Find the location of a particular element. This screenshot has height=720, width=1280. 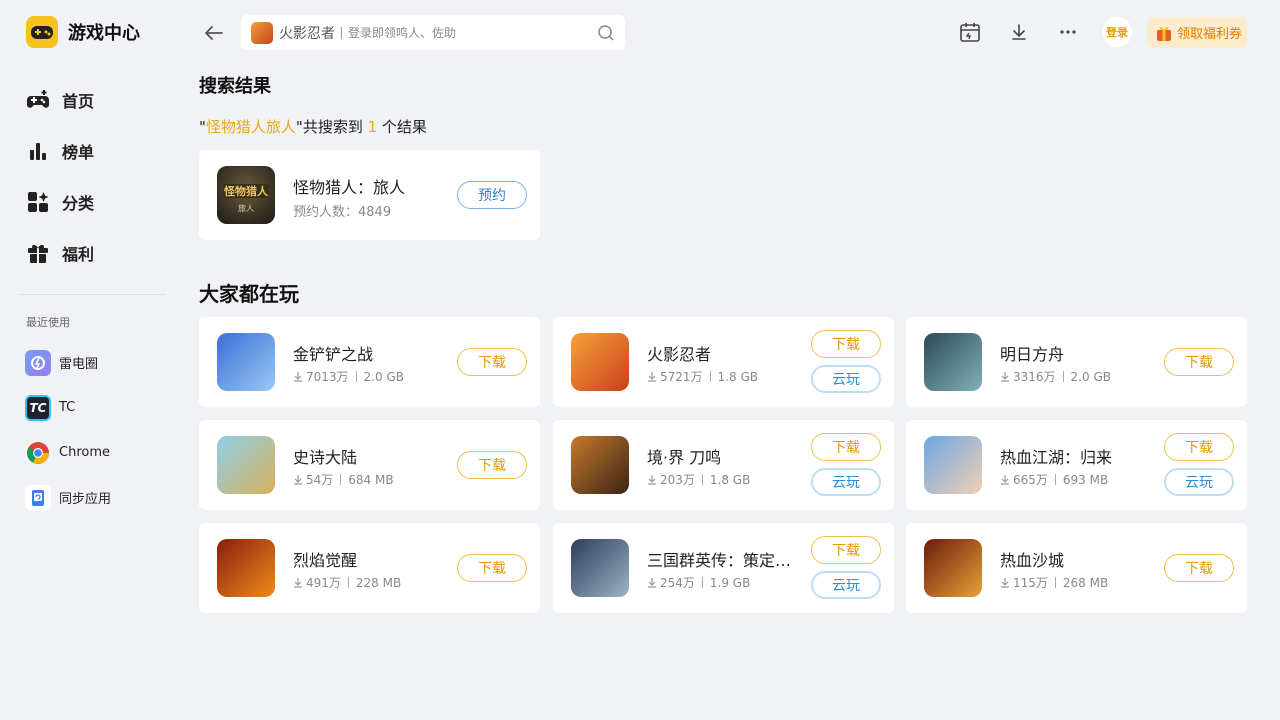

recent-list: 雷电圈 TC TC Chrome 同步应用 is located at coordinates (68, 430).